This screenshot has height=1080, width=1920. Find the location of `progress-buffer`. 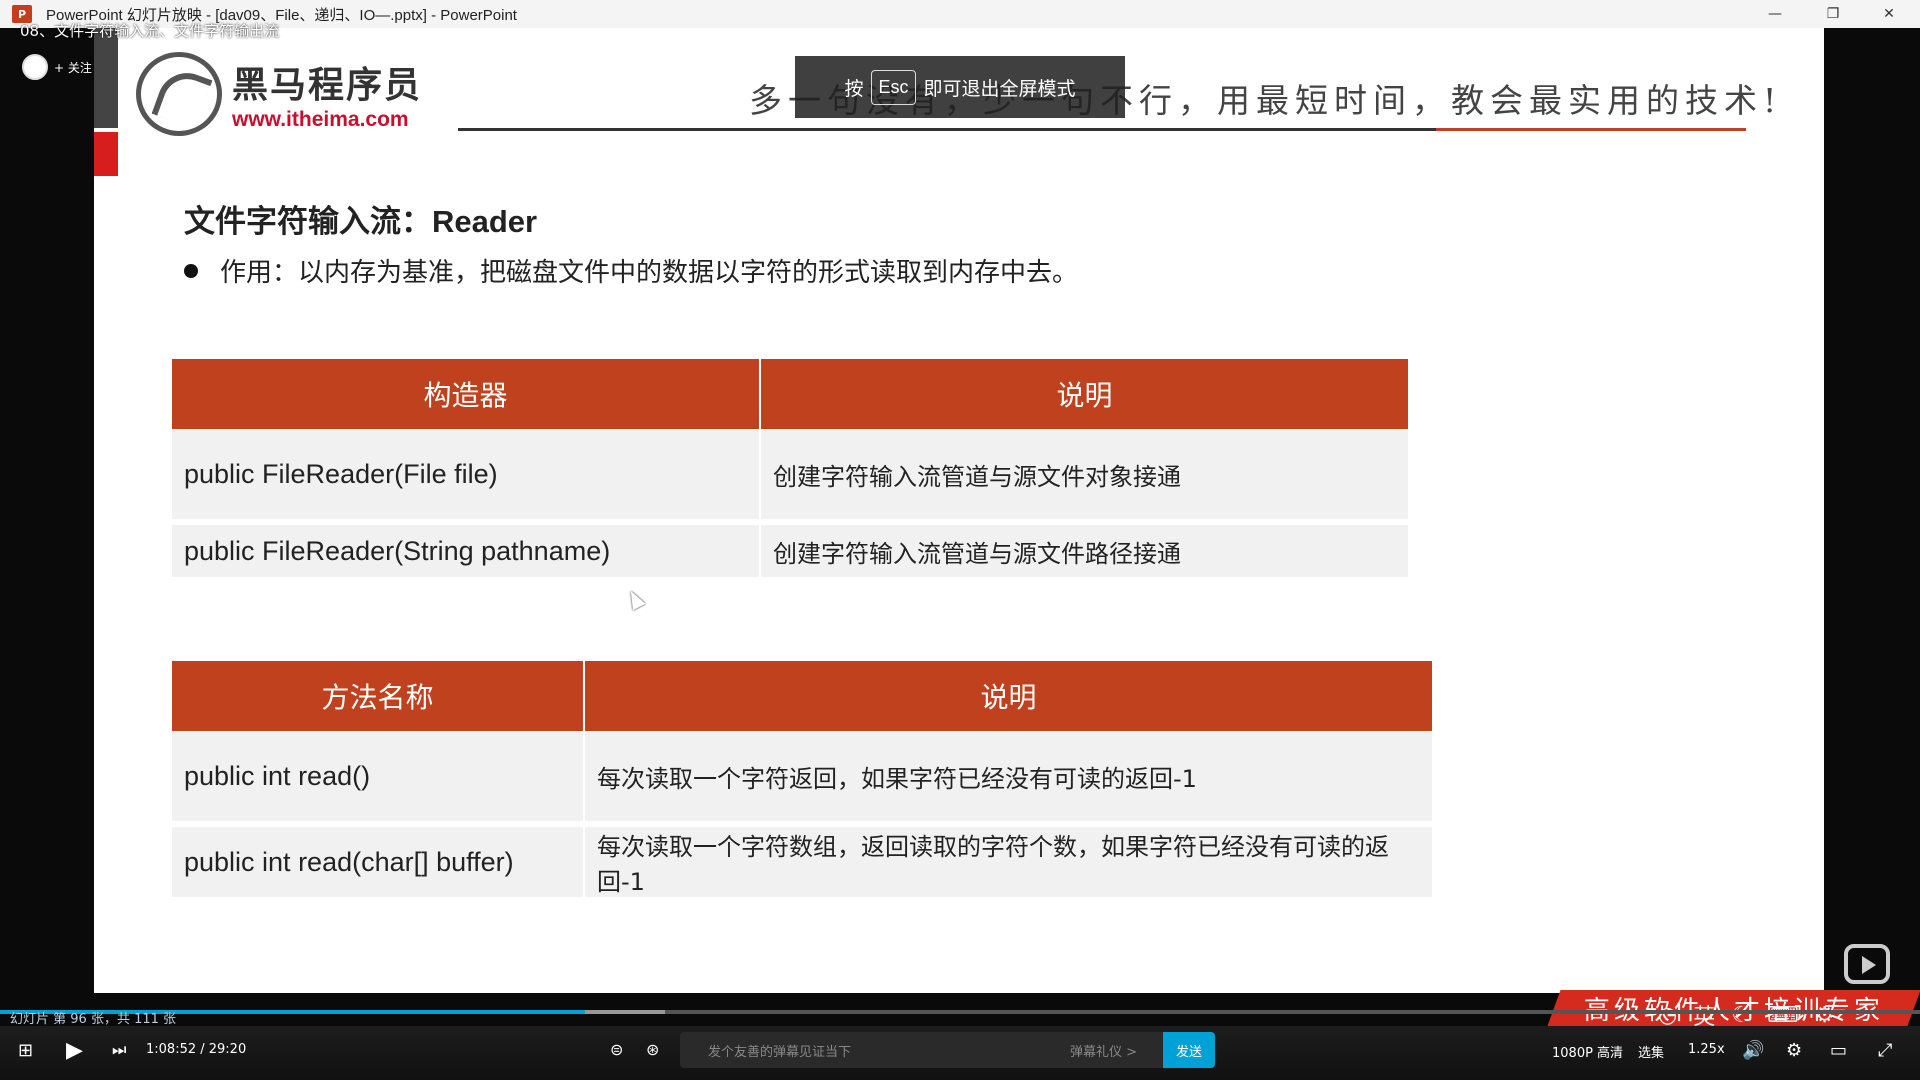

progress-buffer is located at coordinates (625, 1012).